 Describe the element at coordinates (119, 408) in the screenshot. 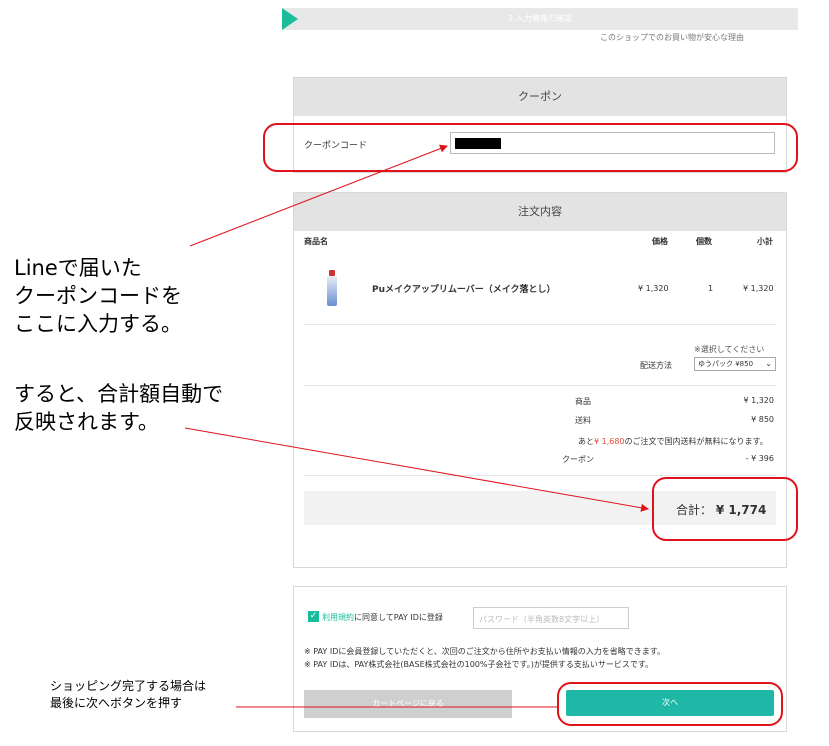

I see `annotation-text-2: すると、合計額自動で 反映されます。` at that location.